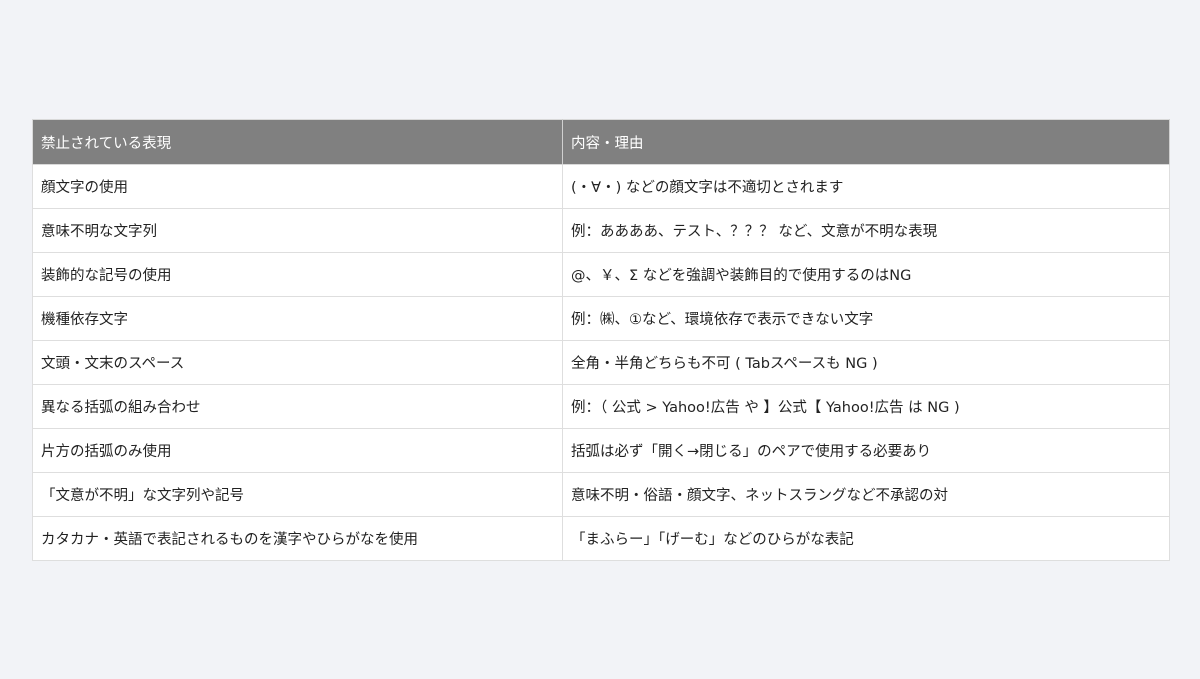  I want to click on table-row: 機種依存文字 例：㈱、①など、環境依存で表示できない文字, so click(601, 318).